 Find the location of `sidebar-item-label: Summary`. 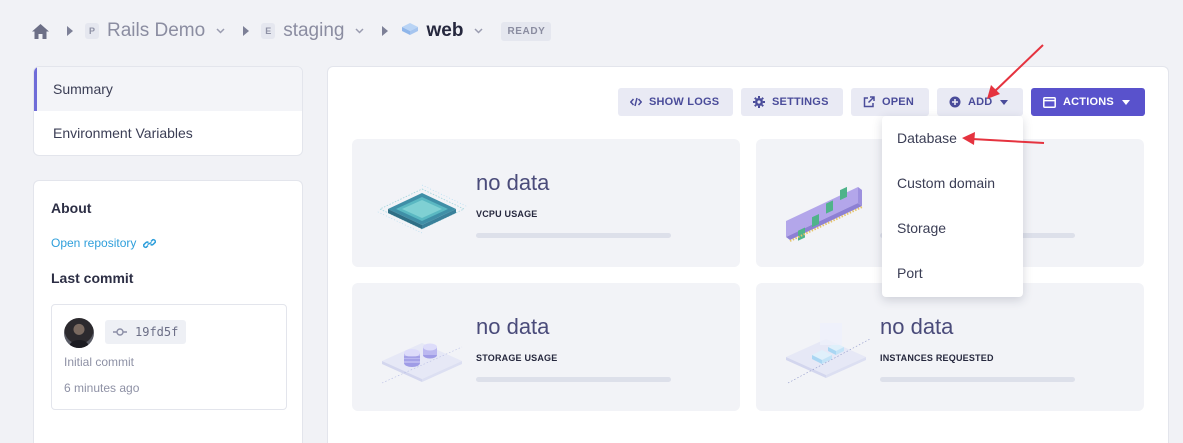

sidebar-item-label: Summary is located at coordinates (83, 89).